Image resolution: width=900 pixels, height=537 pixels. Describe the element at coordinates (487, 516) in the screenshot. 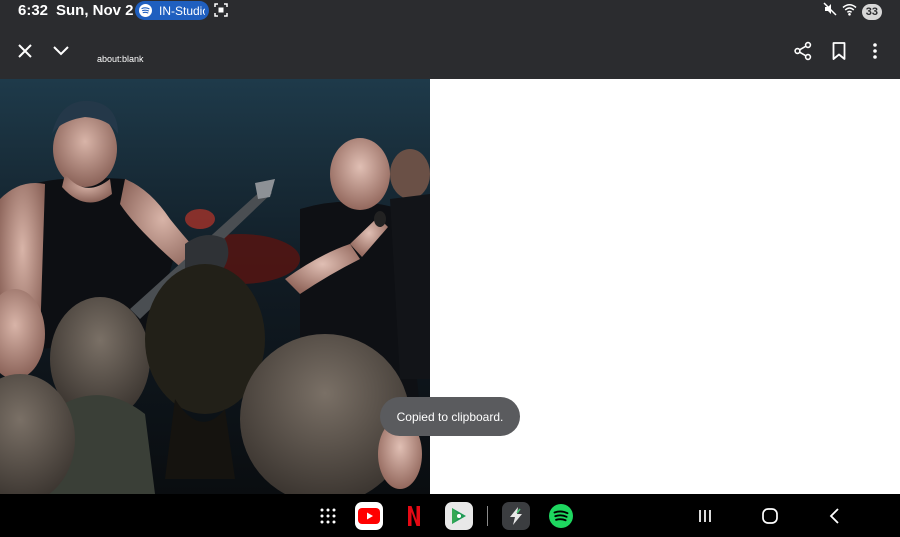

I see `taskbar-divider` at that location.